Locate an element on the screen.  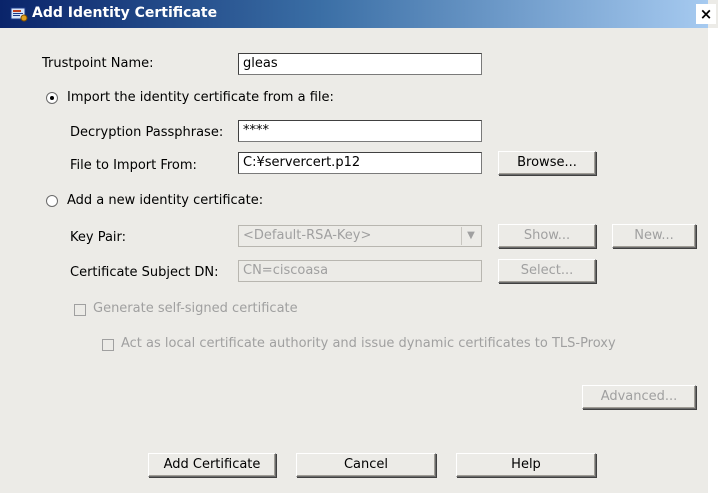
key-pair-label: Key Pair: is located at coordinates (98, 237).